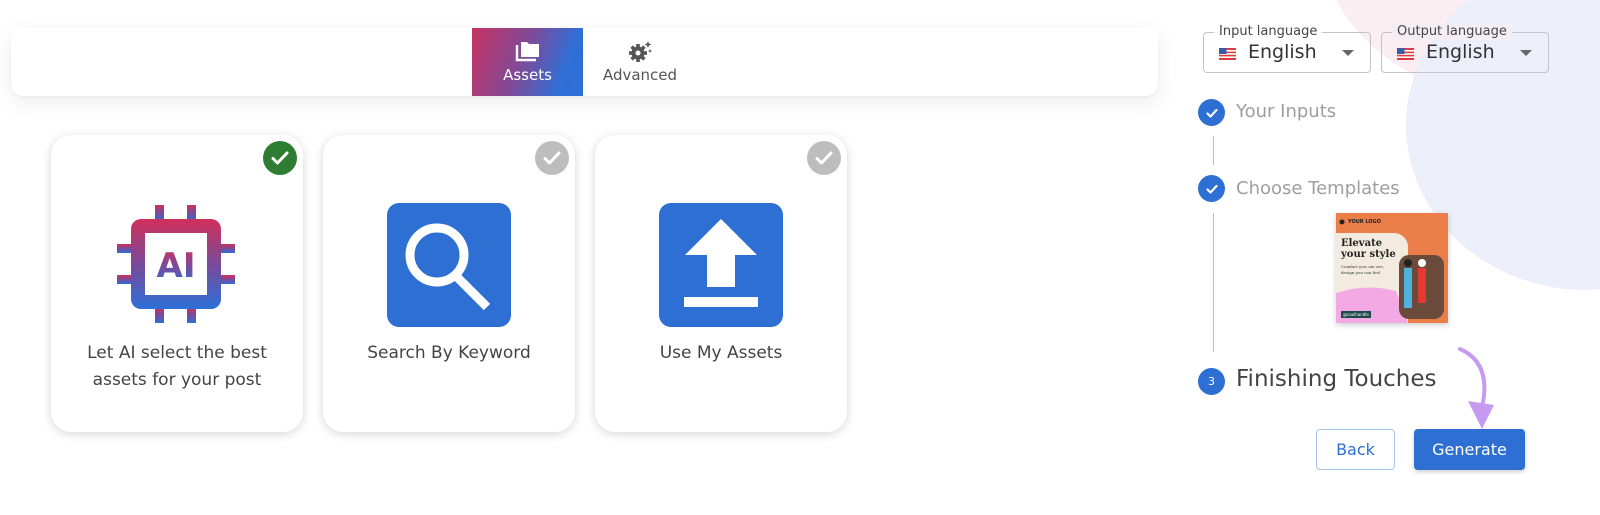 The image size is (1600, 515). Describe the element at coordinates (1356, 314) in the screenshot. I see `template-handle: @coolhandle` at that location.